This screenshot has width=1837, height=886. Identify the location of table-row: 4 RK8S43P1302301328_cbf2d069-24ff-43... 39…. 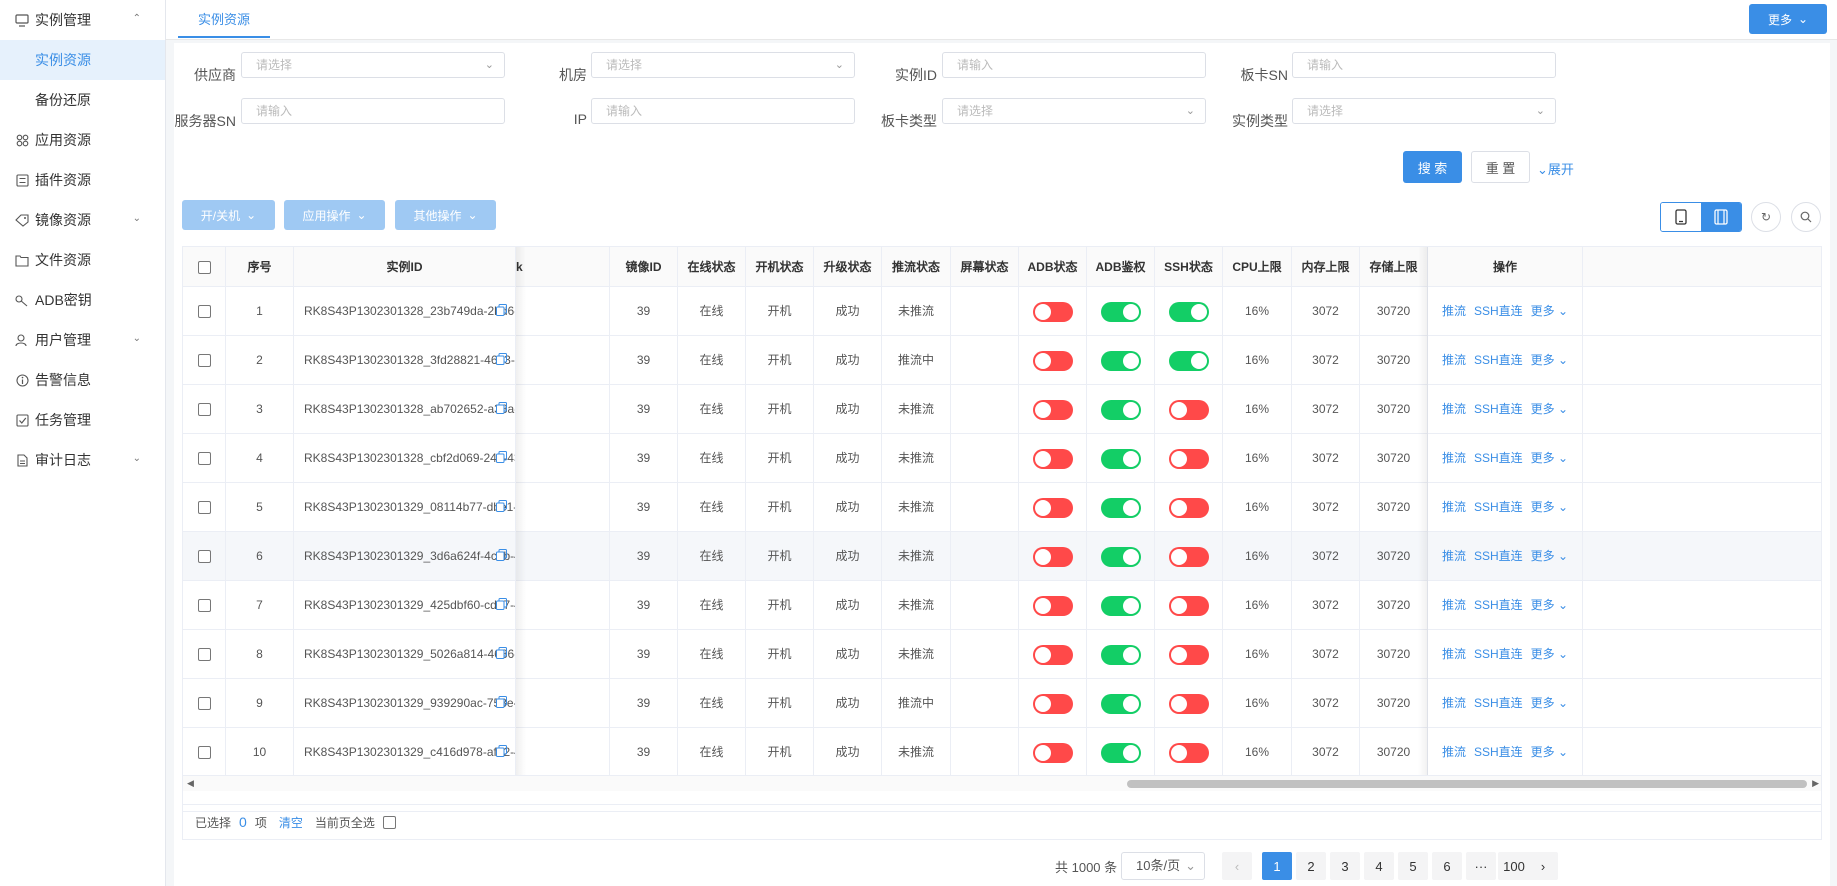
(1002, 458).